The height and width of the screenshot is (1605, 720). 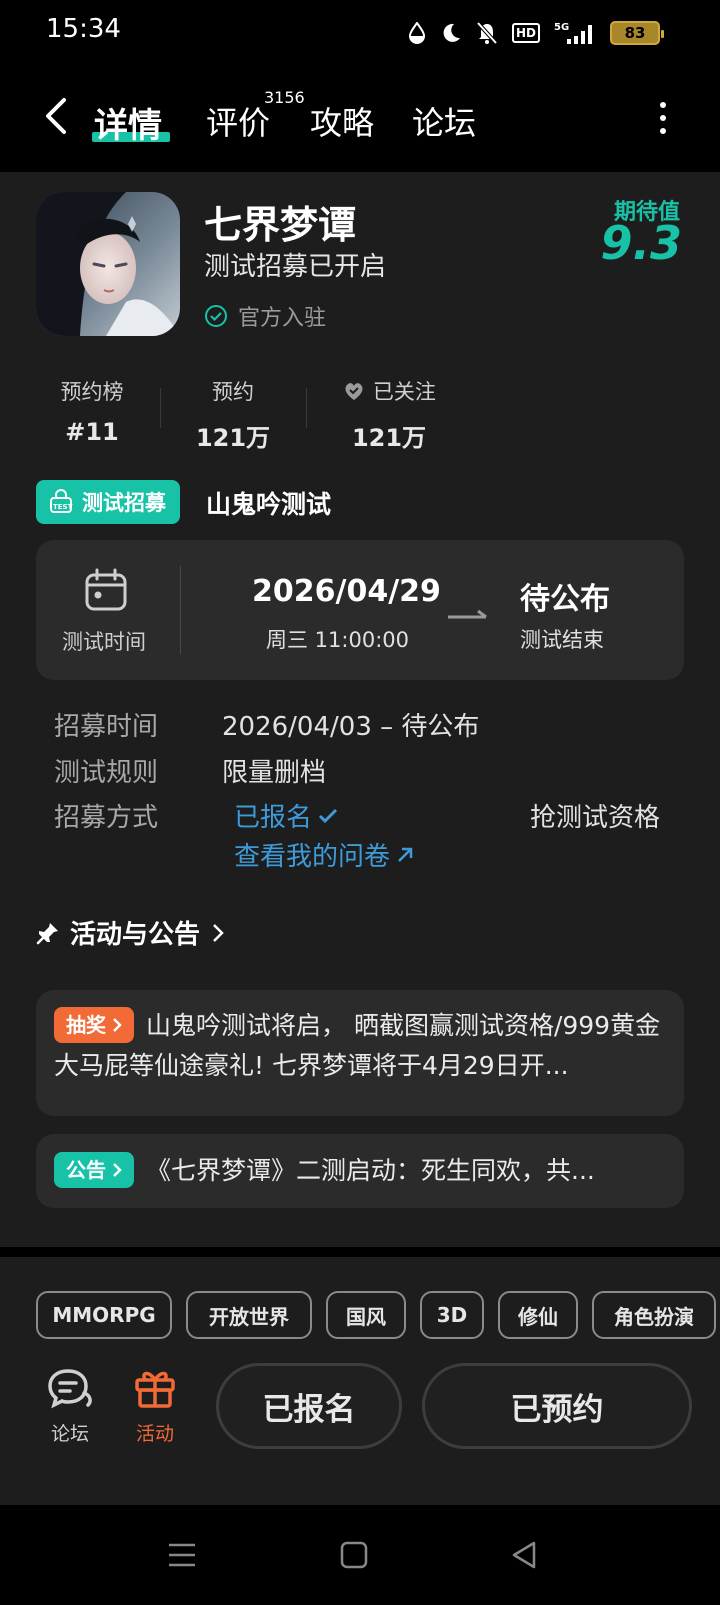 I want to click on expect-score: 9.3, so click(x=641, y=243).